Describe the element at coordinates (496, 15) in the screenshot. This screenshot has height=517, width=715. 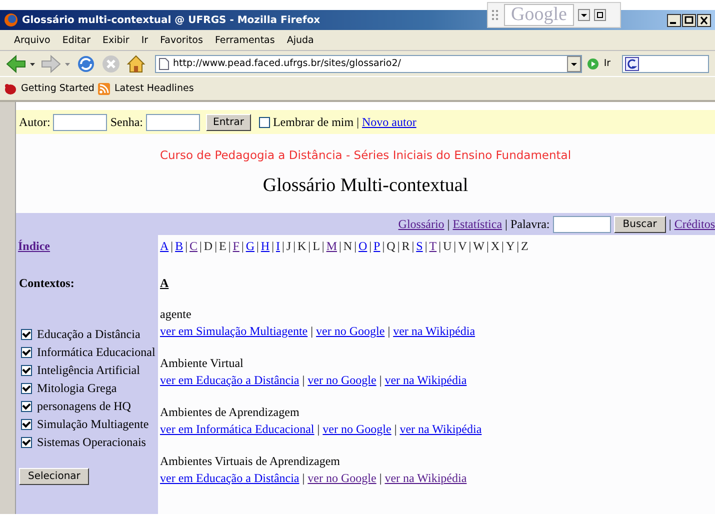
I see `grip-icon` at that location.